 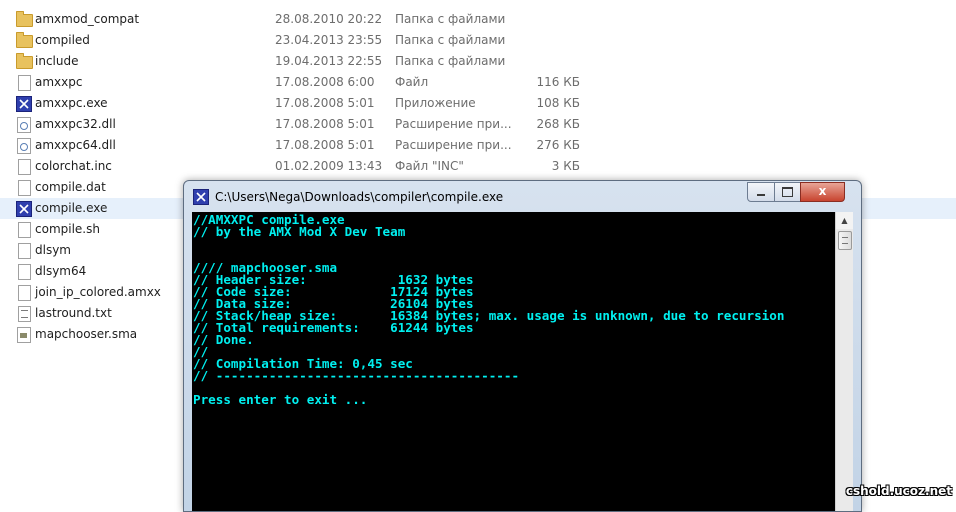 I want to click on file-row: compiled 23.04.2013 23:55 Папка с файлами, so click(x=478, y=40).